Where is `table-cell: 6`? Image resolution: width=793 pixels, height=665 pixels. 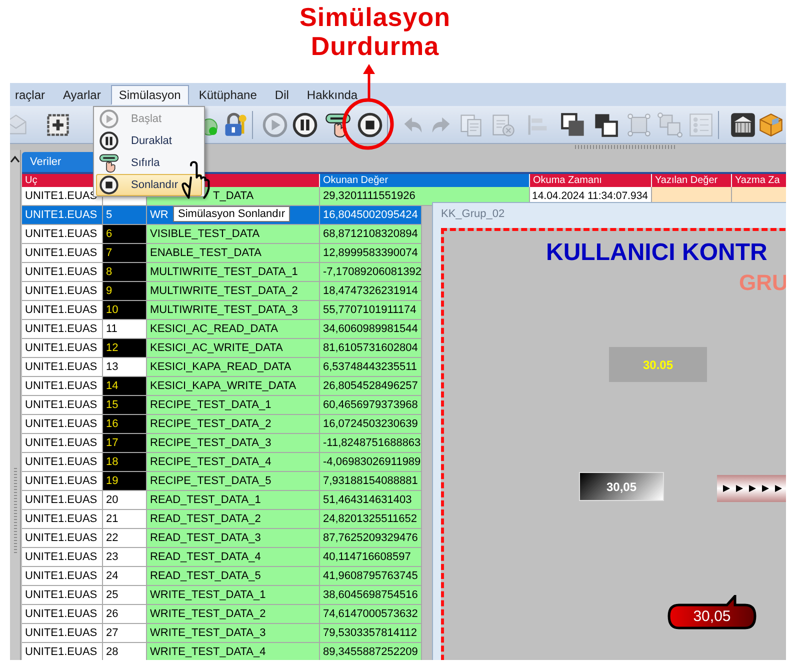
table-cell: 6 is located at coordinates (125, 234).